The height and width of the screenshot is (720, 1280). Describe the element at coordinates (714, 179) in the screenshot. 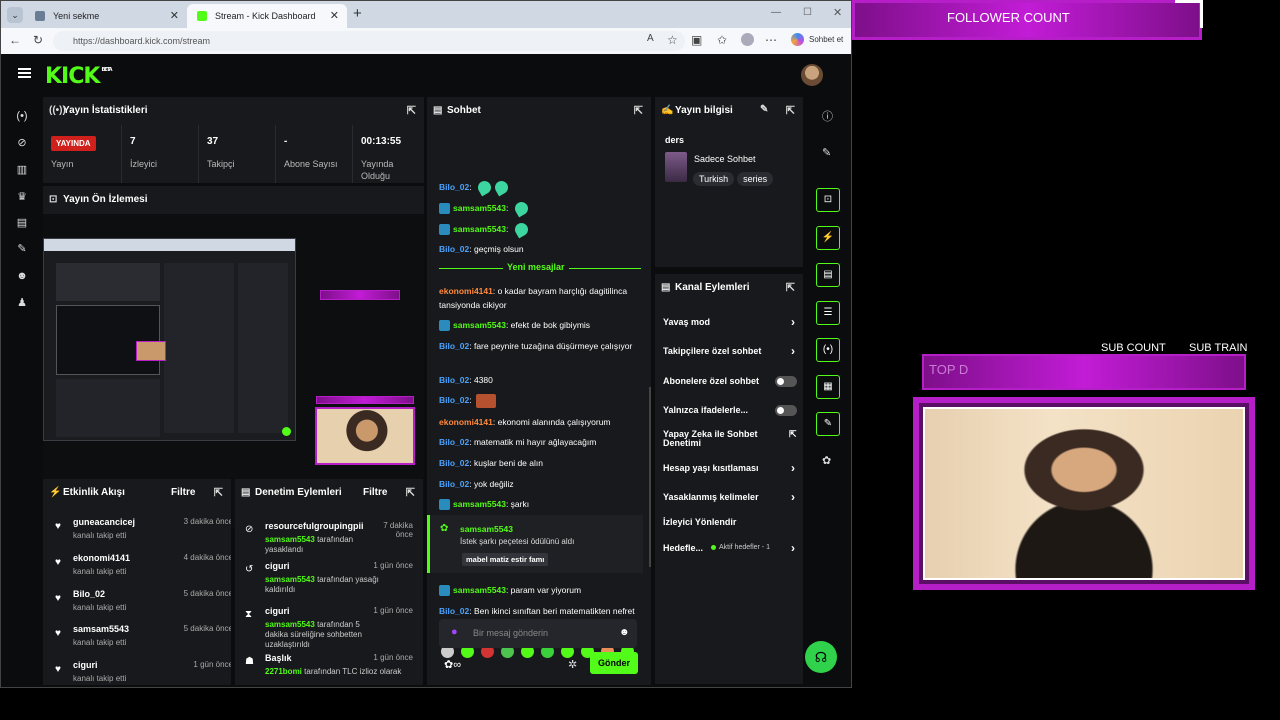

I see `tag-pill: Turkish` at that location.